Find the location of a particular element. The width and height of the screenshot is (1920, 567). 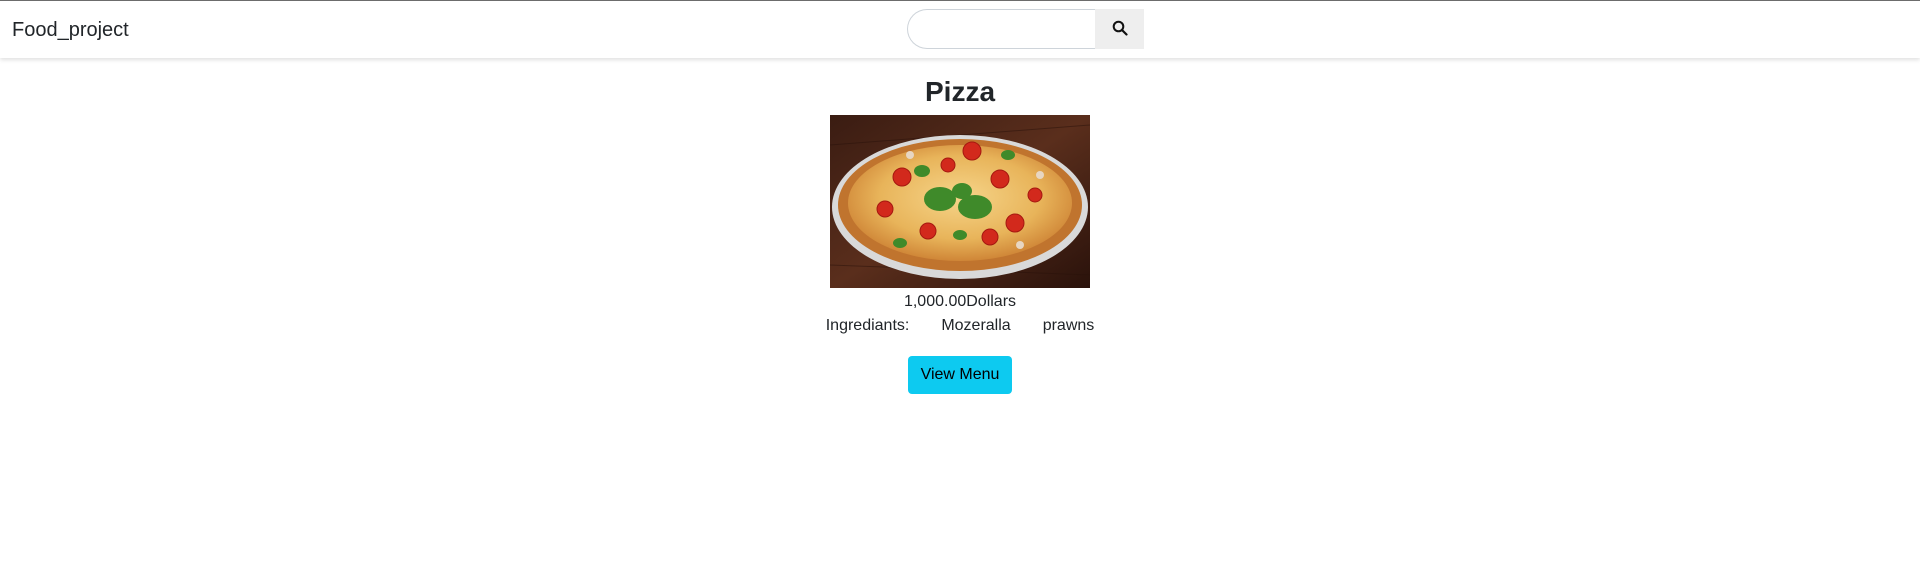

ingredients-label: Ingrediants: is located at coordinates (867, 325).